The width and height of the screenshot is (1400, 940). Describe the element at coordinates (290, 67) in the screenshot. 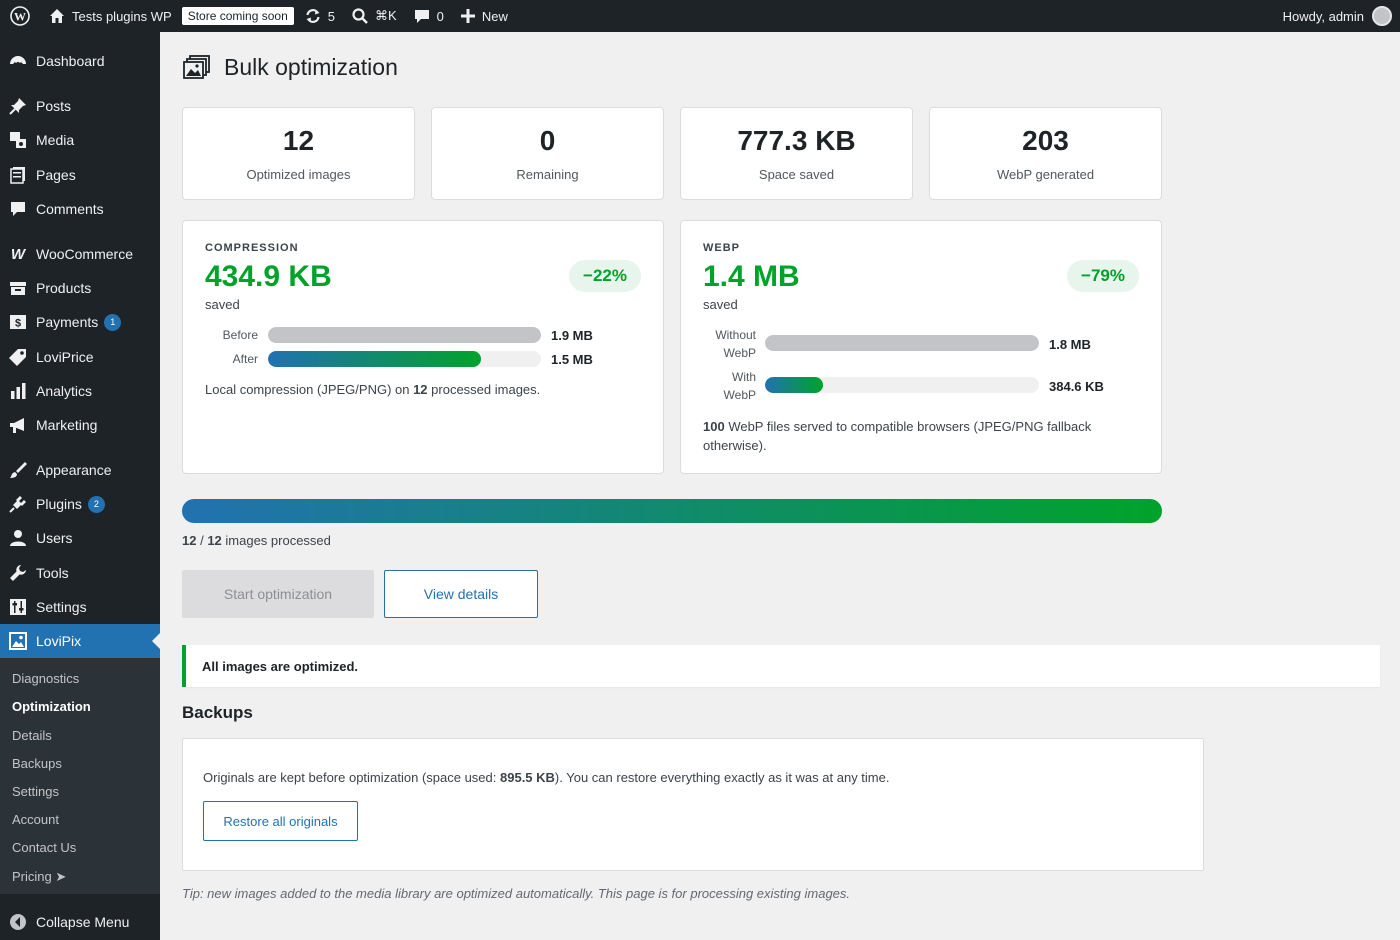

I see `page-title: Bulk optimization` at that location.